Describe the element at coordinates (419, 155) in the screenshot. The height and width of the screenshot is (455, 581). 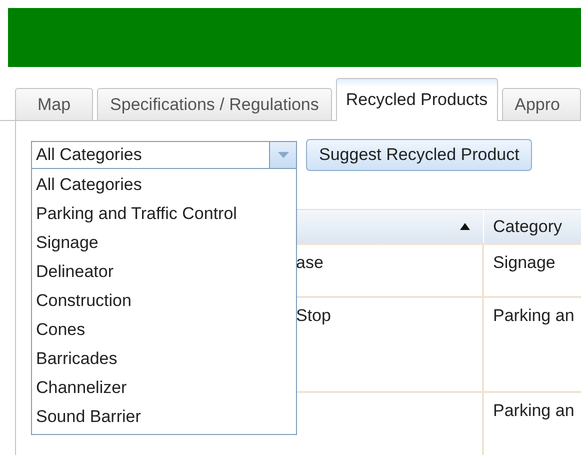
I see `suggest-button: Suggest Recycled Product` at that location.